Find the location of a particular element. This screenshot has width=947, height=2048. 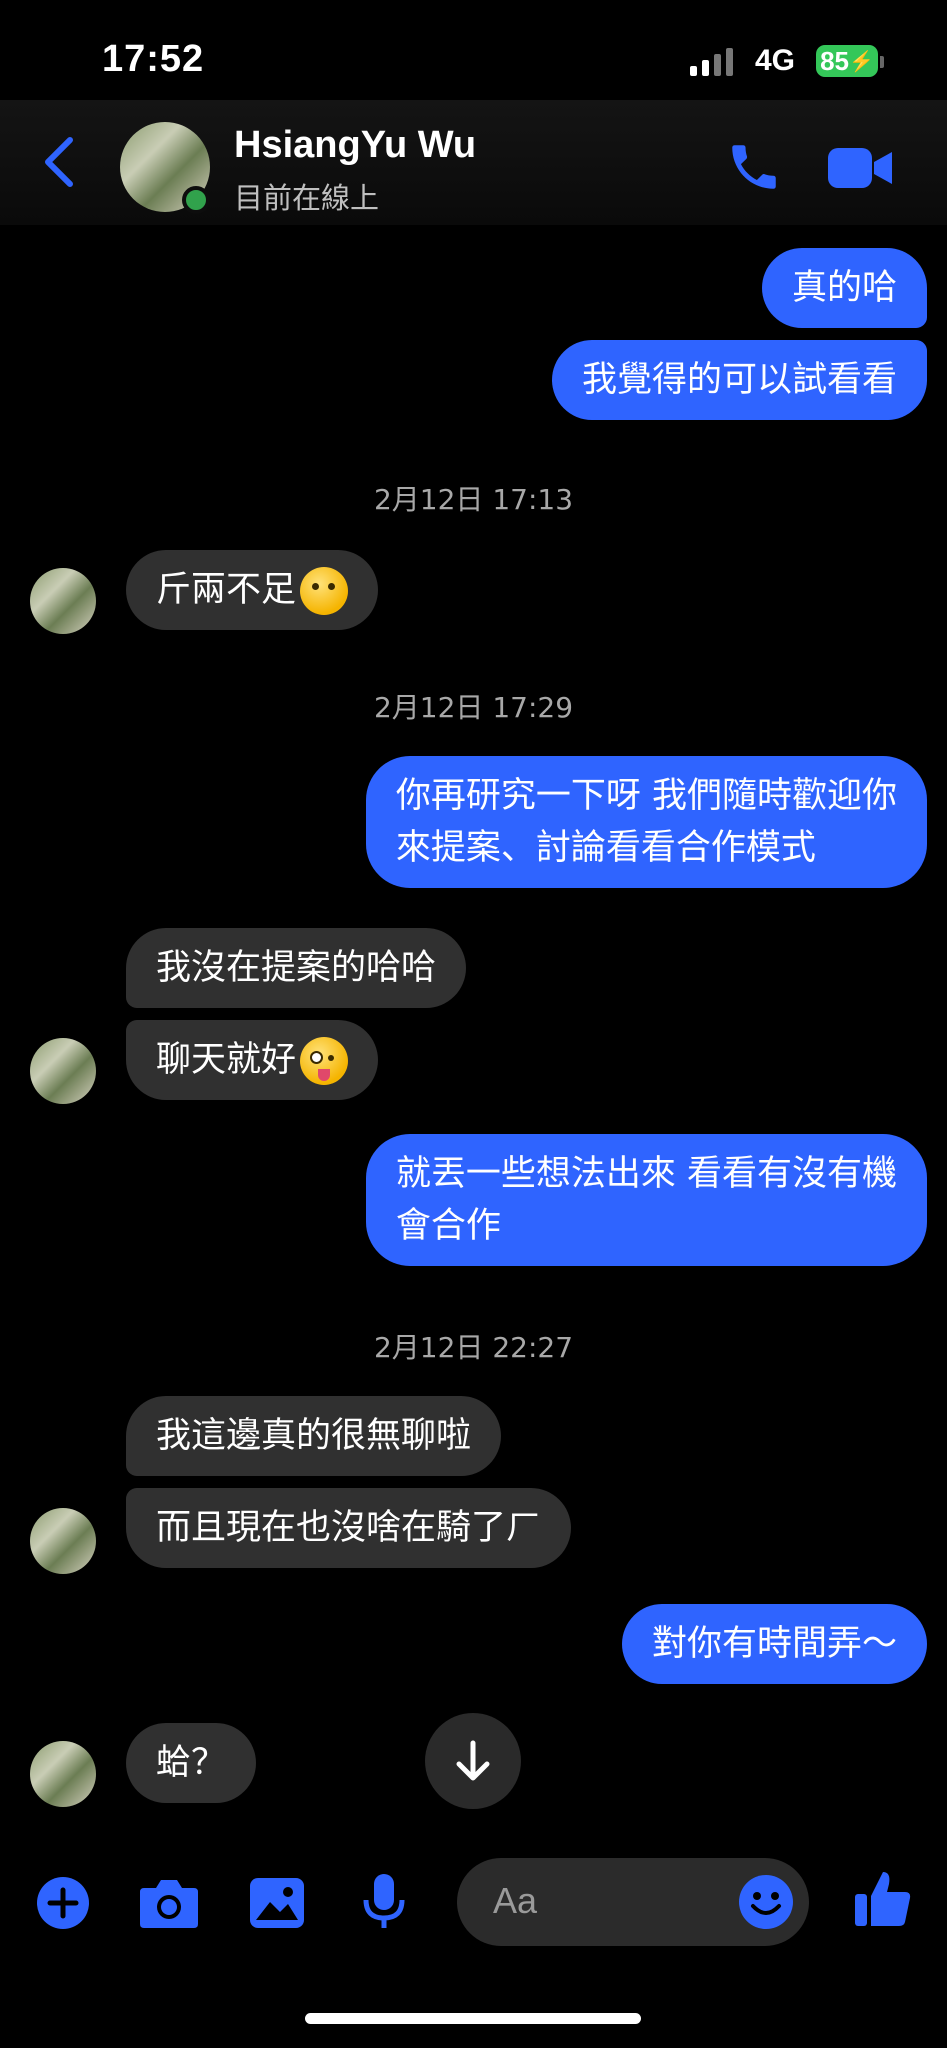

message-bubble-incoming: 斤兩不足 is located at coordinates (252, 590).